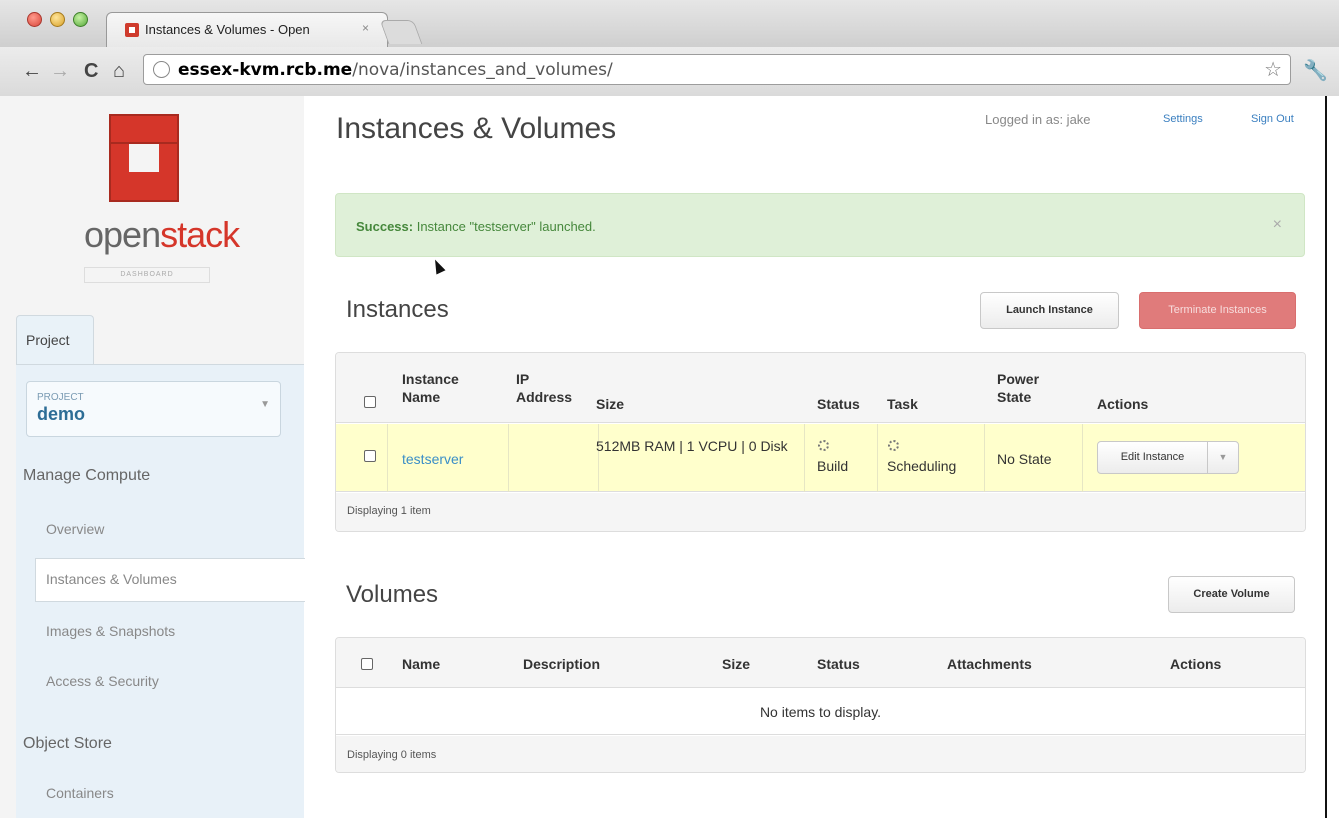 The image size is (1339, 818). What do you see at coordinates (34, 19) in the screenshot?
I see `close-window-button` at bounding box center [34, 19].